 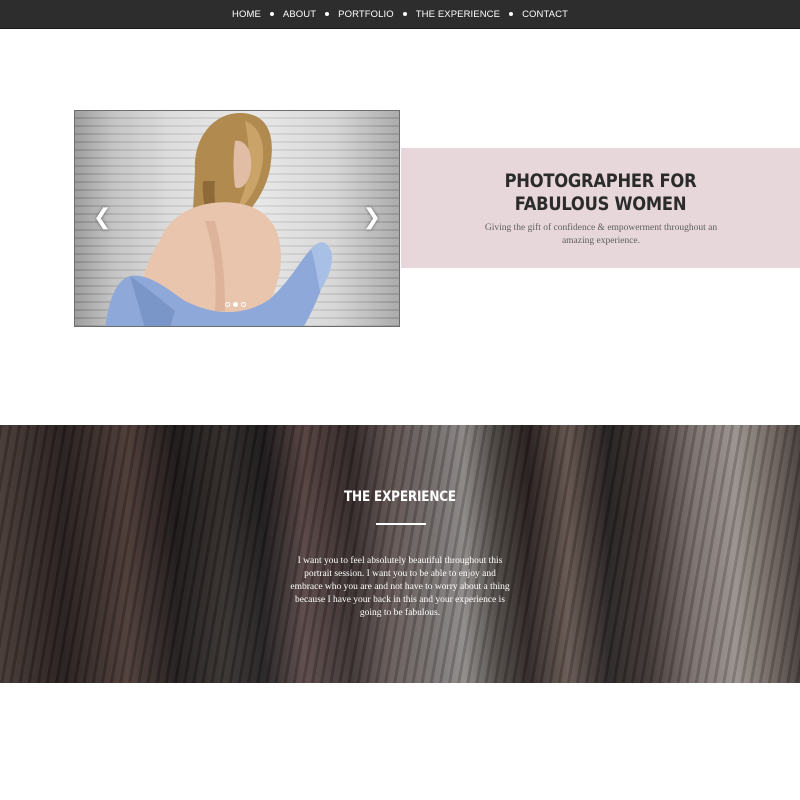 I want to click on hero-image-slider: ❮ ❯, so click(x=237, y=218).